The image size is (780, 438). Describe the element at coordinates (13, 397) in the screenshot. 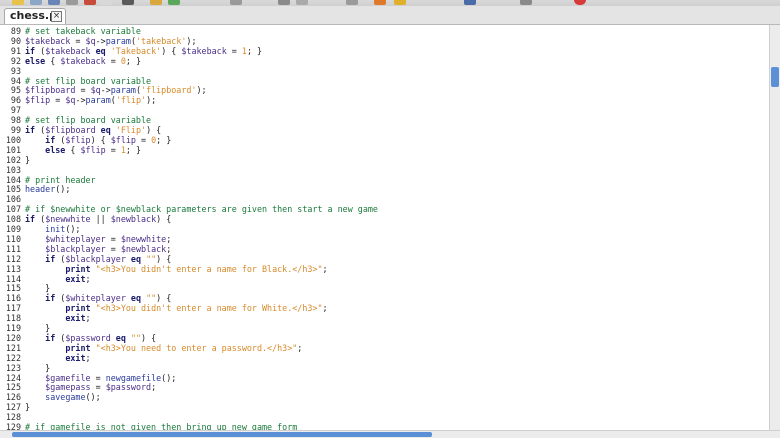

I see `line-number: 126` at that location.